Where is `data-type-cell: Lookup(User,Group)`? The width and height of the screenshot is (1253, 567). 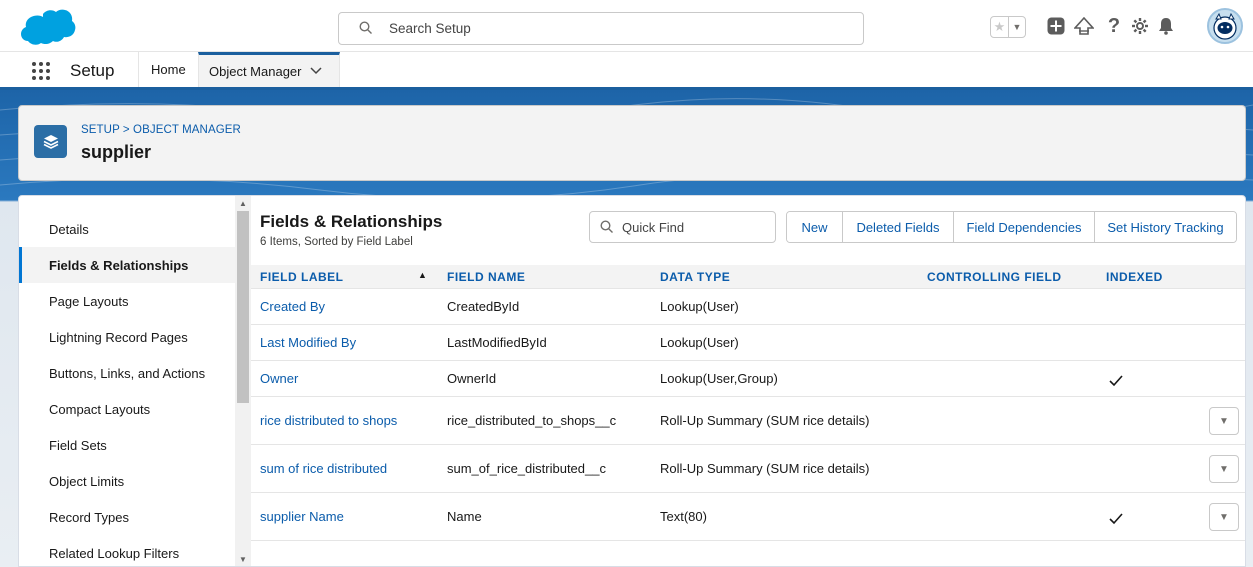
data-type-cell: Lookup(User,Group) is located at coordinates (719, 378).